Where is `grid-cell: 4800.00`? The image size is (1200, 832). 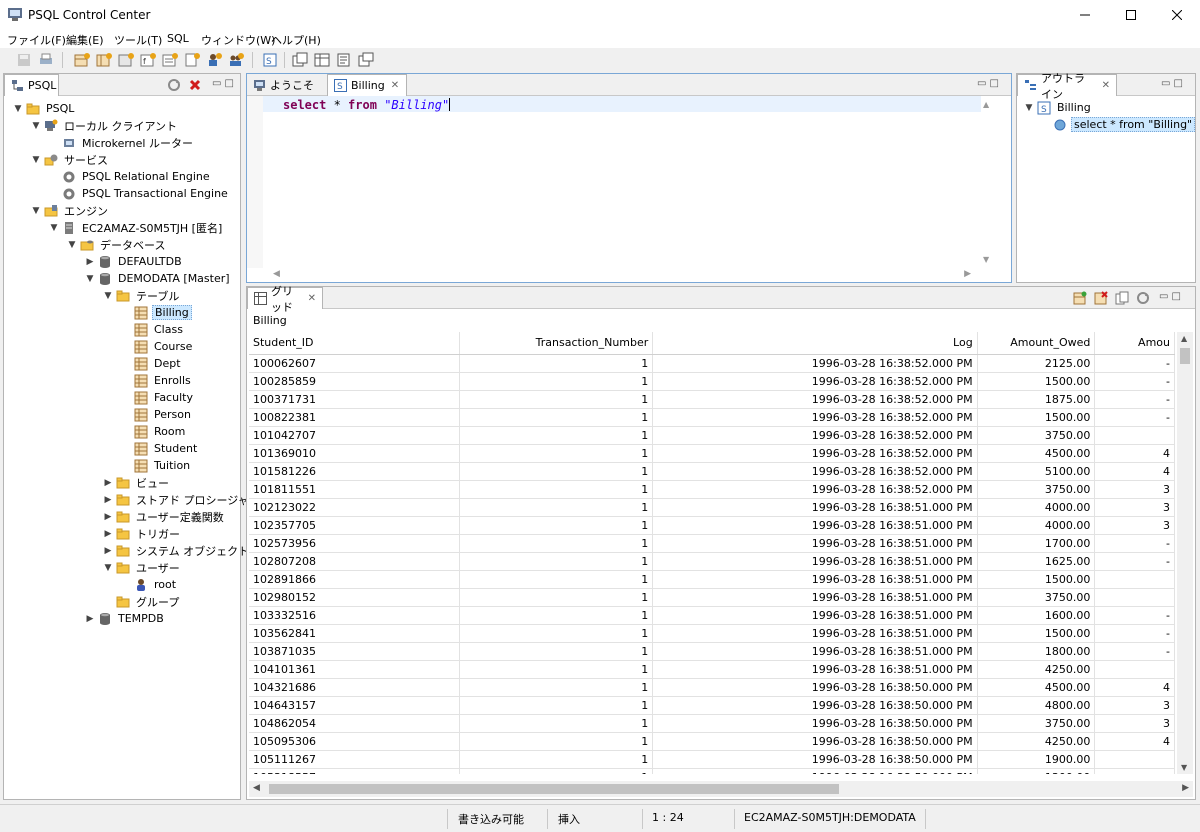
grid-cell: 4800.00 is located at coordinates (1036, 705).